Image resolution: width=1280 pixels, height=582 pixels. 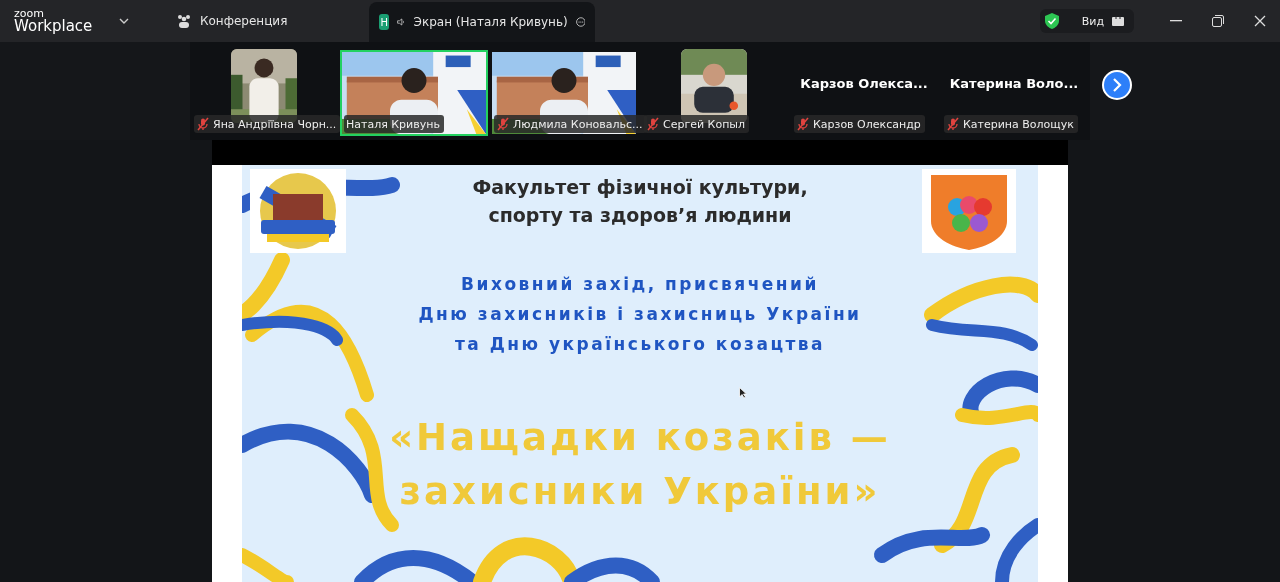 I want to click on zoom-logo: zoom Workplace, so click(x=53, y=21).